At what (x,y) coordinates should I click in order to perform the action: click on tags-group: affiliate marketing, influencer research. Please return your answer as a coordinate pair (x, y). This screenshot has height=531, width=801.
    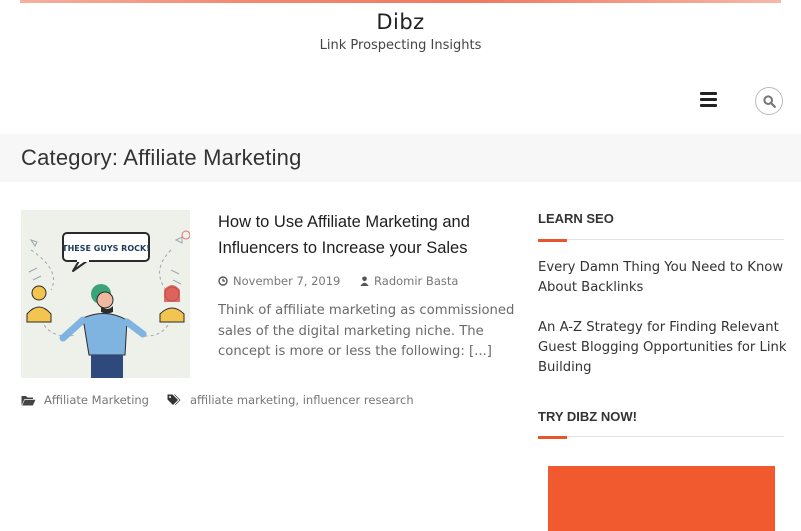
    Looking at the image, I should click on (290, 400).